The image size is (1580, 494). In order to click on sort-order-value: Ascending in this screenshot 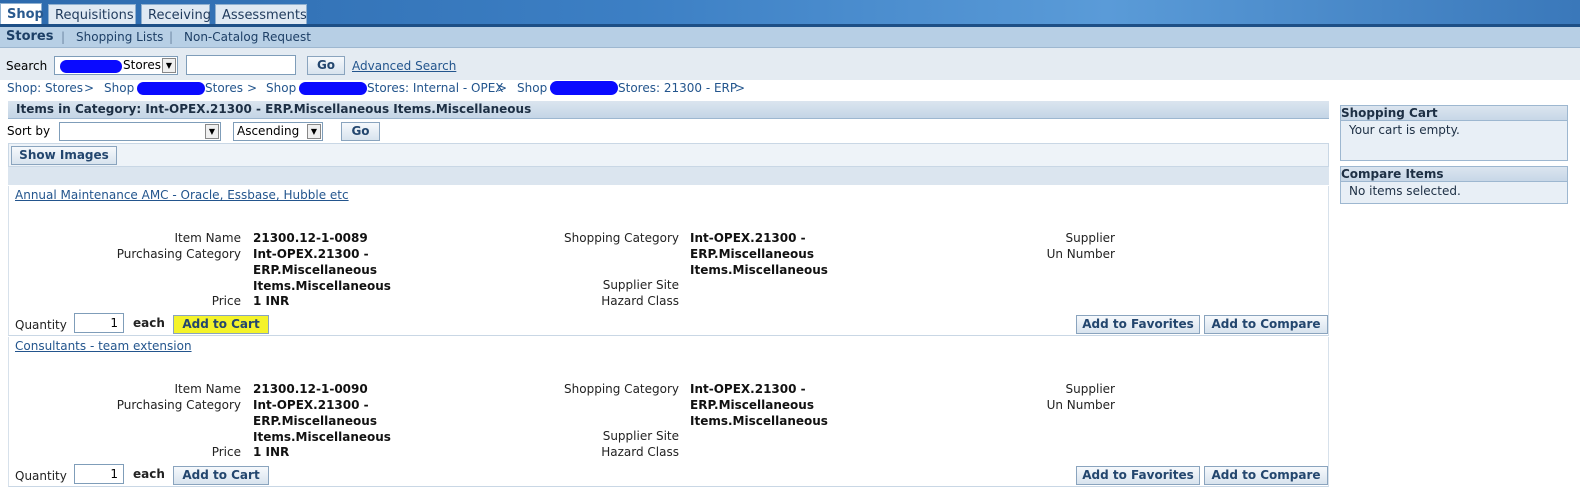, I will do `click(268, 131)`.